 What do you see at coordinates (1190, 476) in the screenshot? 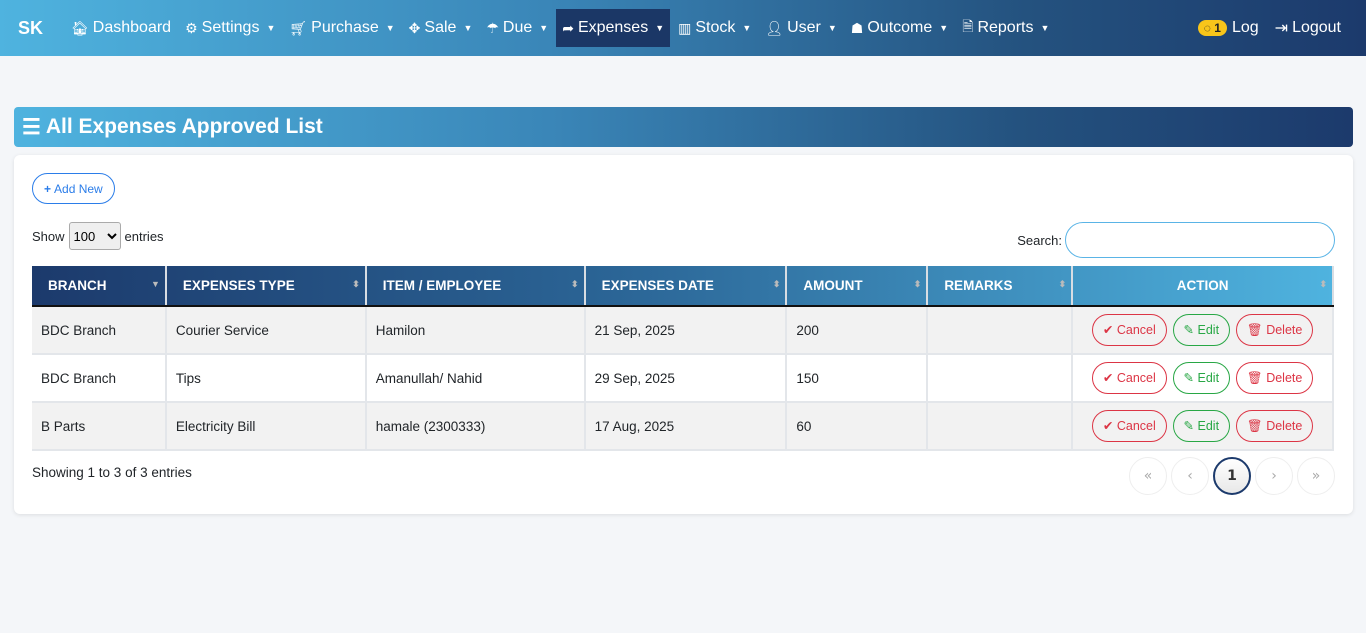
I see `prev-page-button: ‹` at bounding box center [1190, 476].